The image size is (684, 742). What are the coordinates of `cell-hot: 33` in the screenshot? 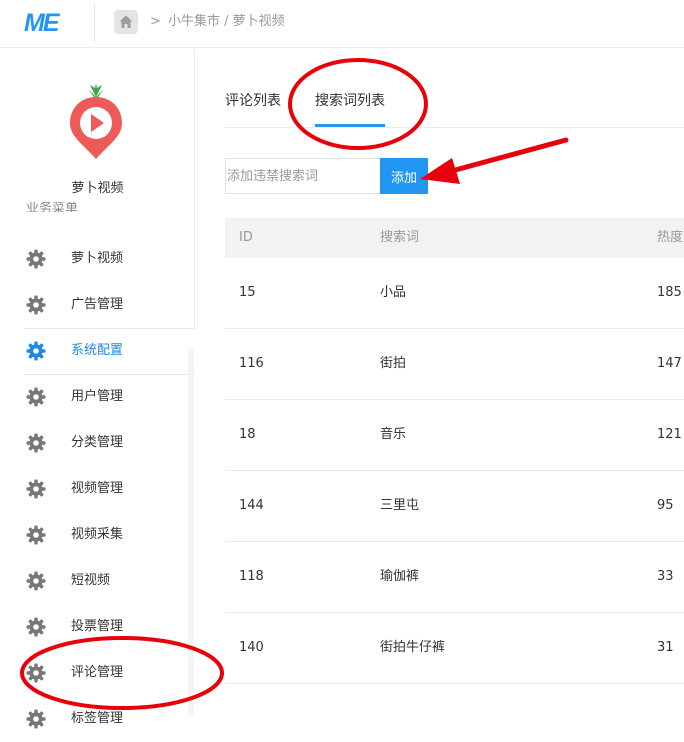 It's located at (665, 576).